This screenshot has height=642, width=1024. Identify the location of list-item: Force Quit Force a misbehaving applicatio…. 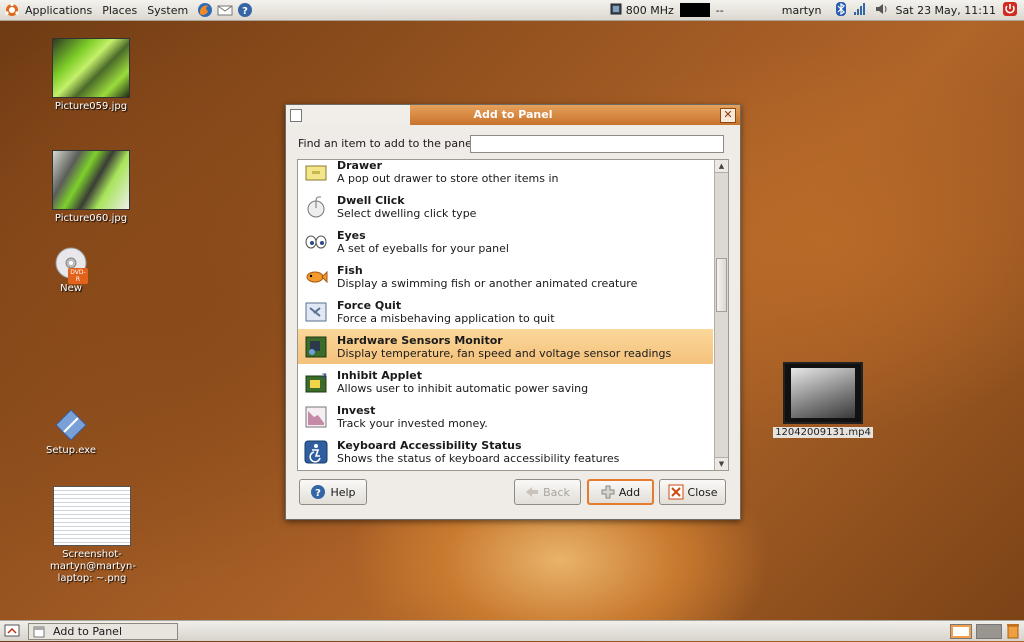
(505, 311).